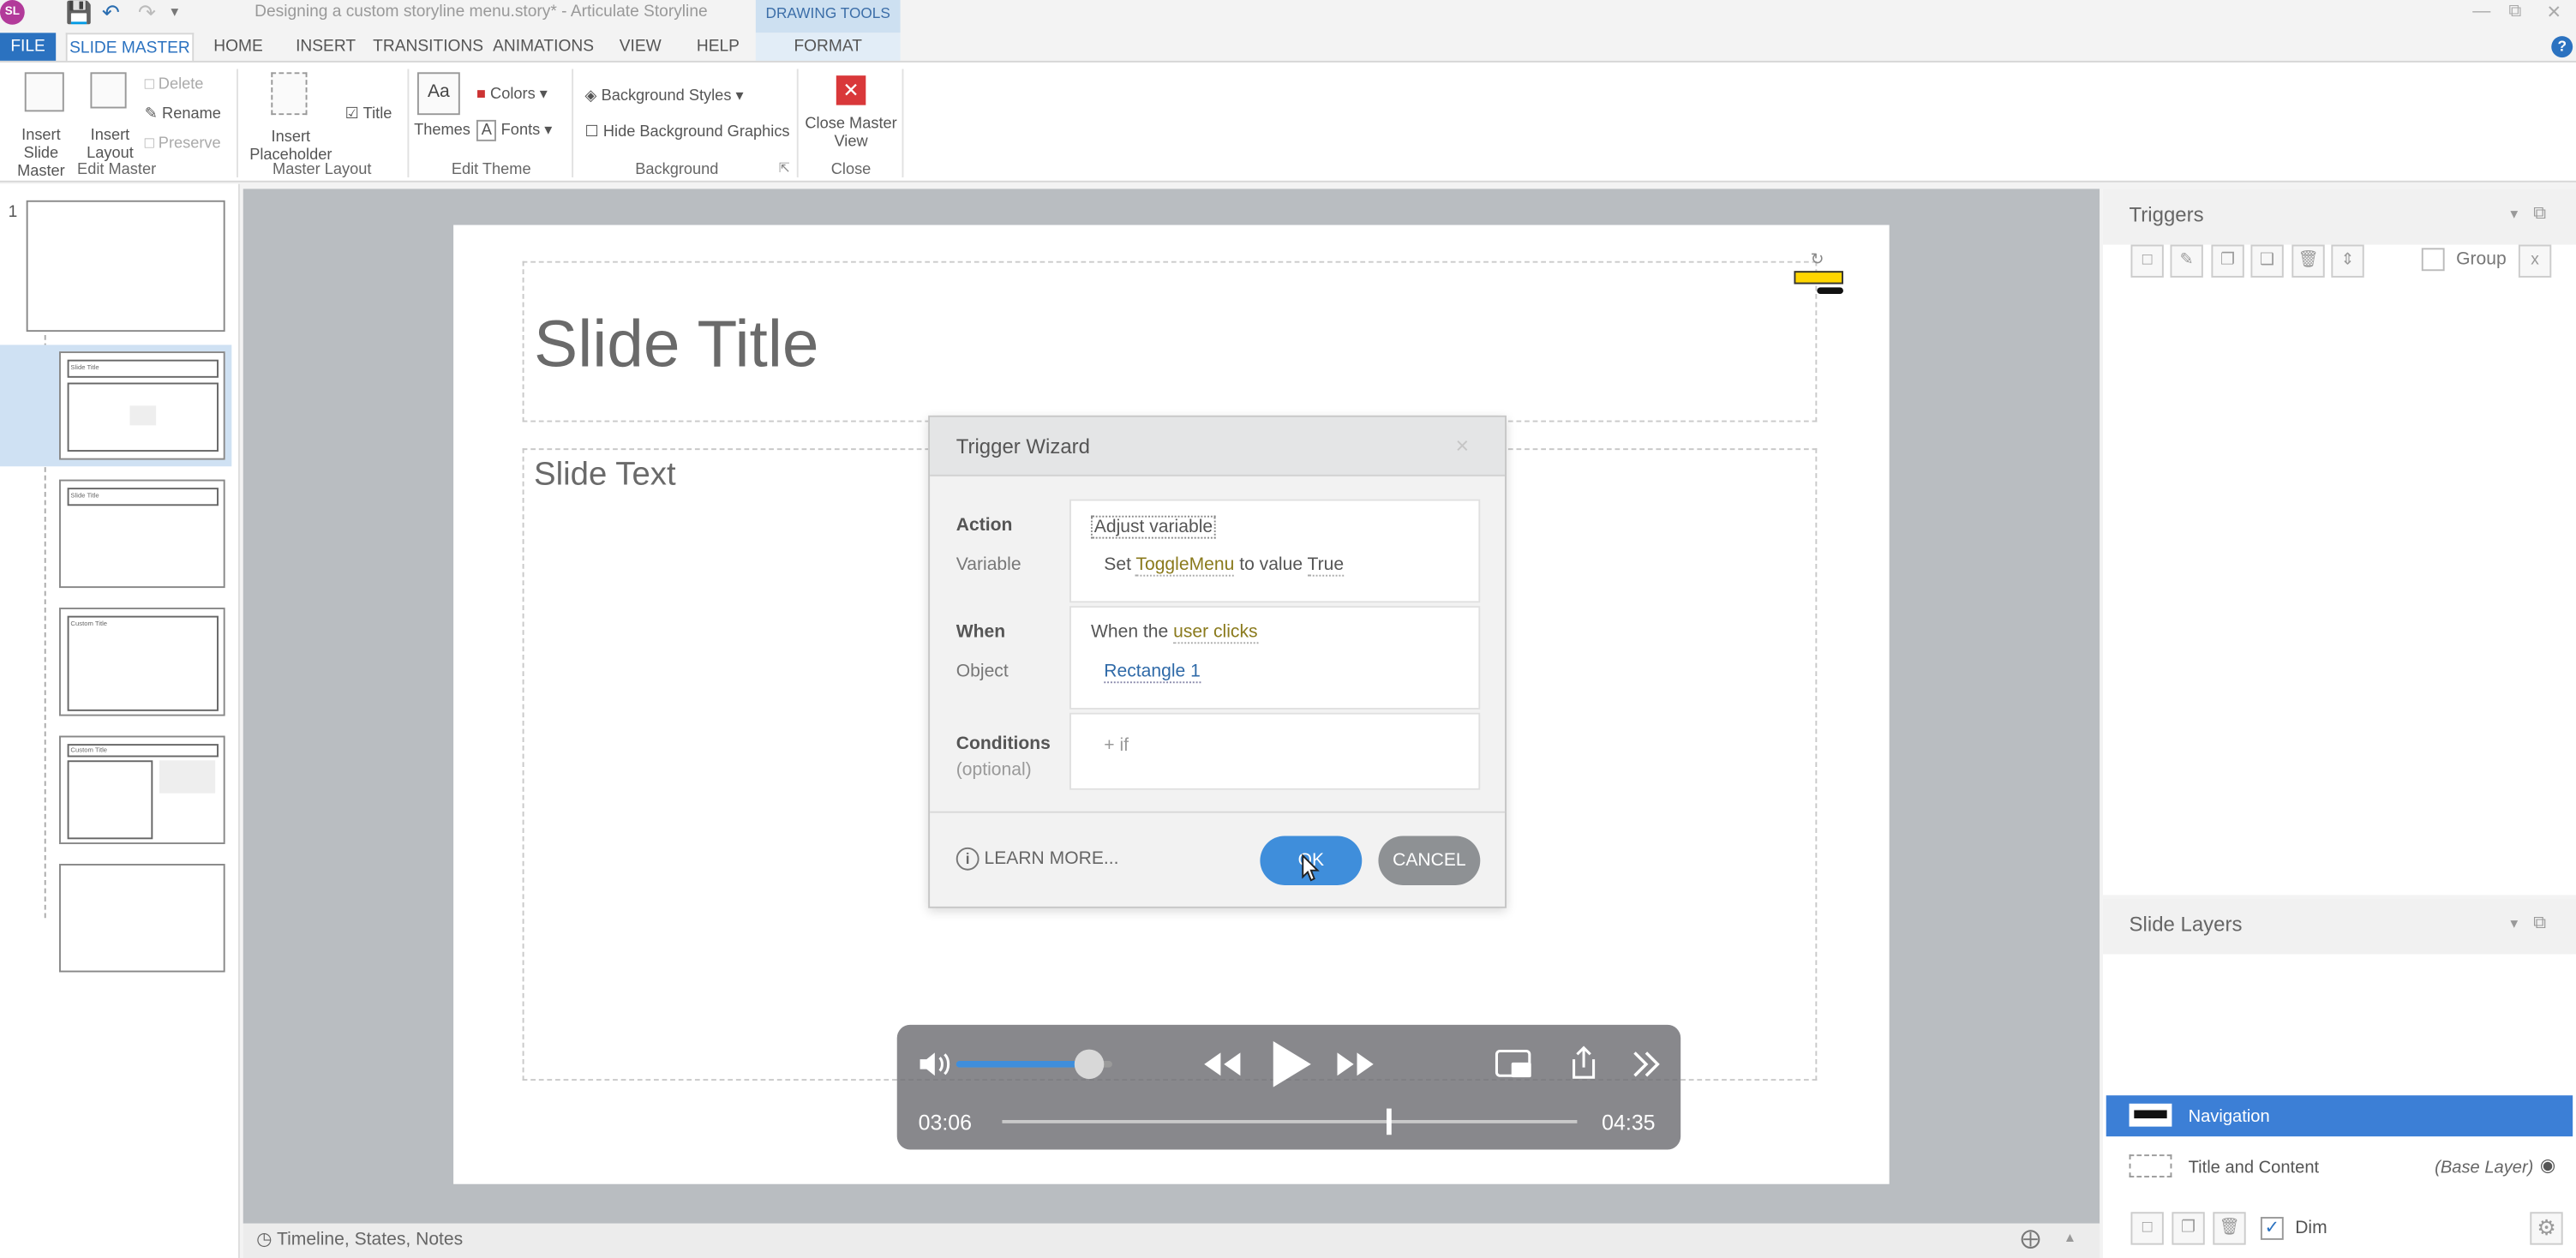 The image size is (2576, 1258). Describe the element at coordinates (238, 48) in the screenshot. I see `tab-home: HOME` at that location.